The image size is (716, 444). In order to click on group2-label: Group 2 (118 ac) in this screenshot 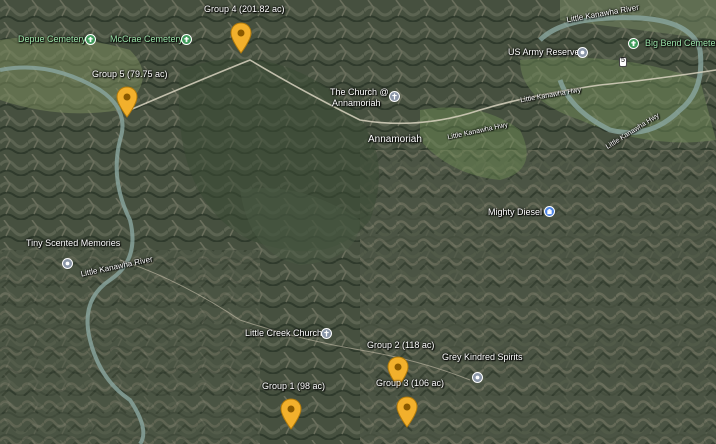, I will do `click(401, 345)`.